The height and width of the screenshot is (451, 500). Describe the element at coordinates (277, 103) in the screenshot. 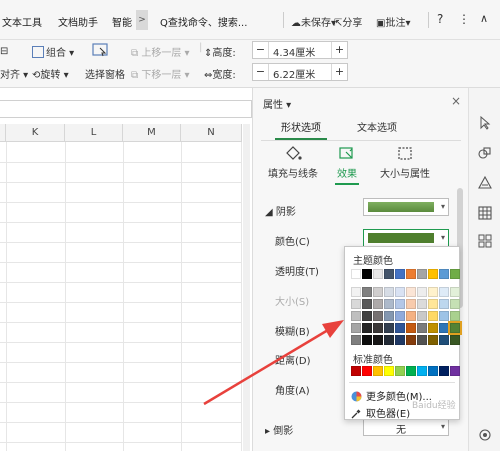

I see `panel-title: 属性 ▾` at that location.